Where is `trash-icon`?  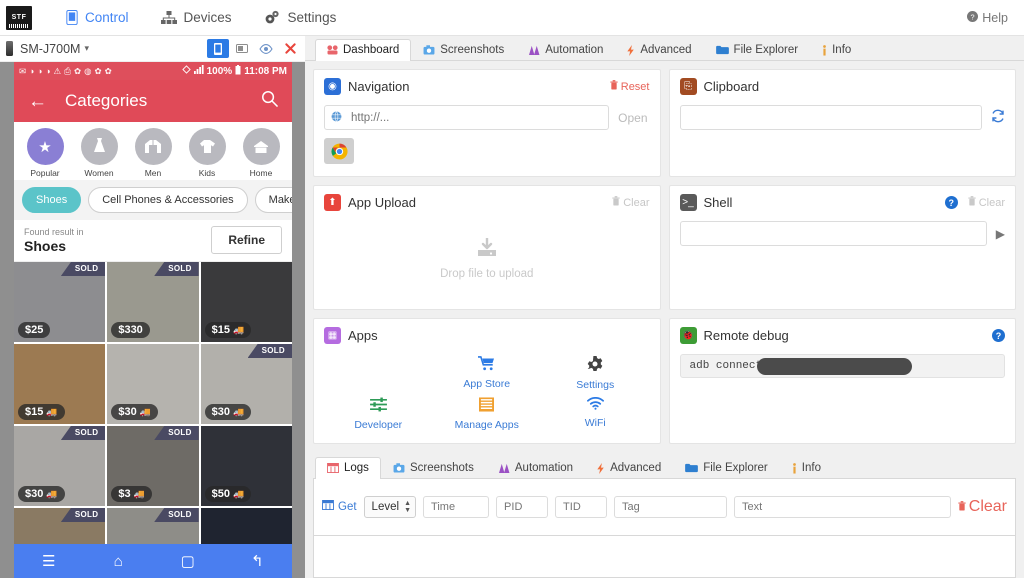
trash-icon is located at coordinates (616, 202).